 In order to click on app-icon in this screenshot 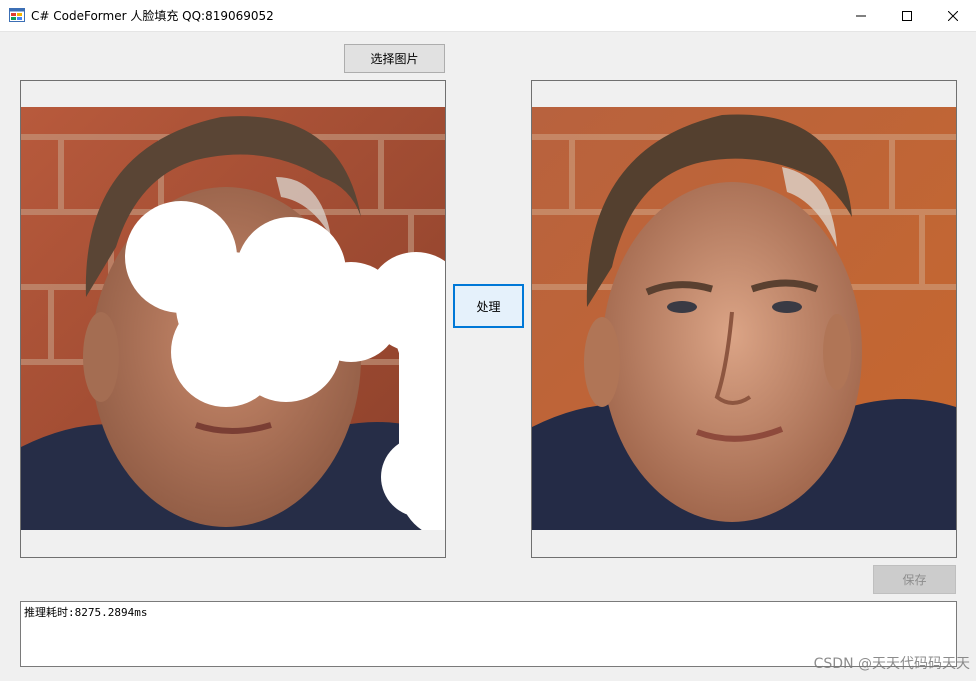, I will do `click(17, 15)`.